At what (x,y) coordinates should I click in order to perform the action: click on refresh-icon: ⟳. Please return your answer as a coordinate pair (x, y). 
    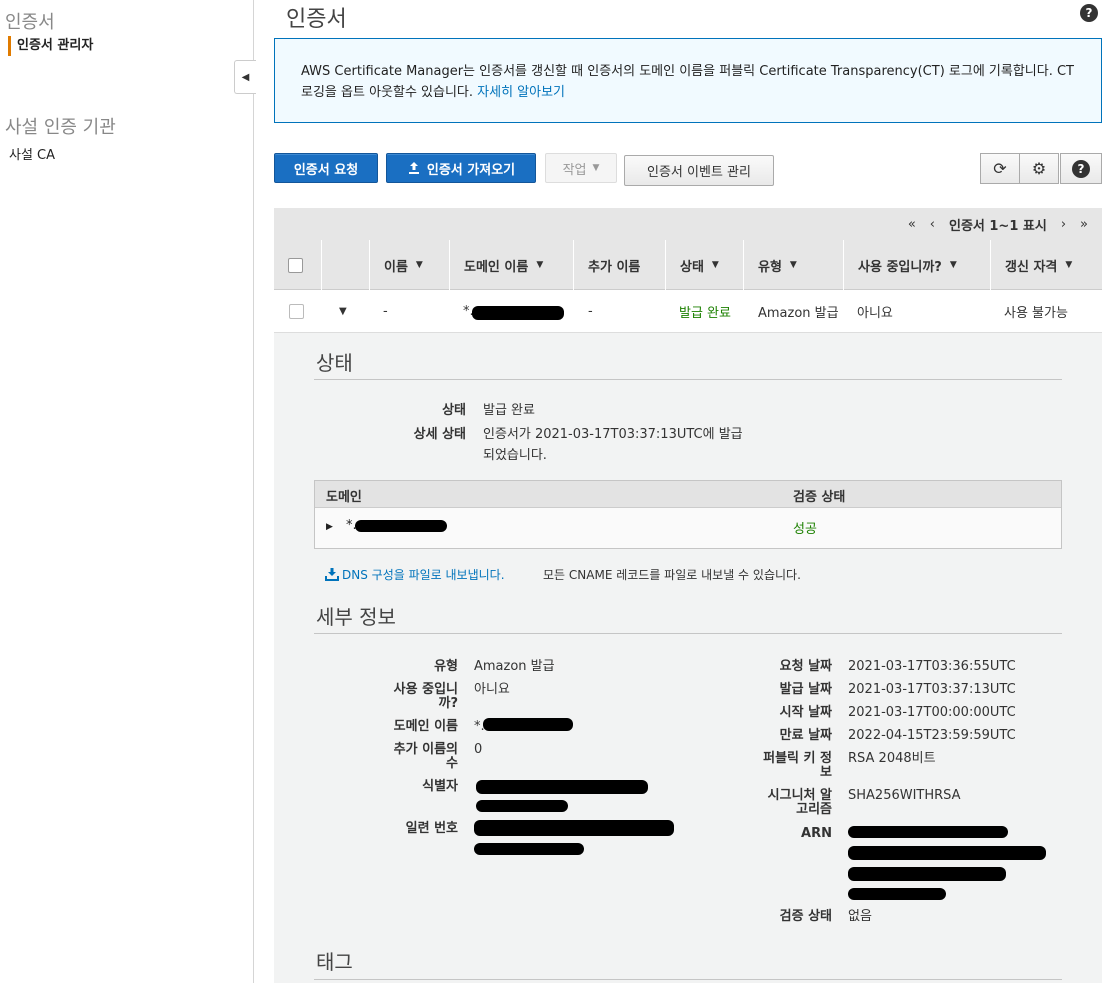
    Looking at the image, I should click on (1000, 168).